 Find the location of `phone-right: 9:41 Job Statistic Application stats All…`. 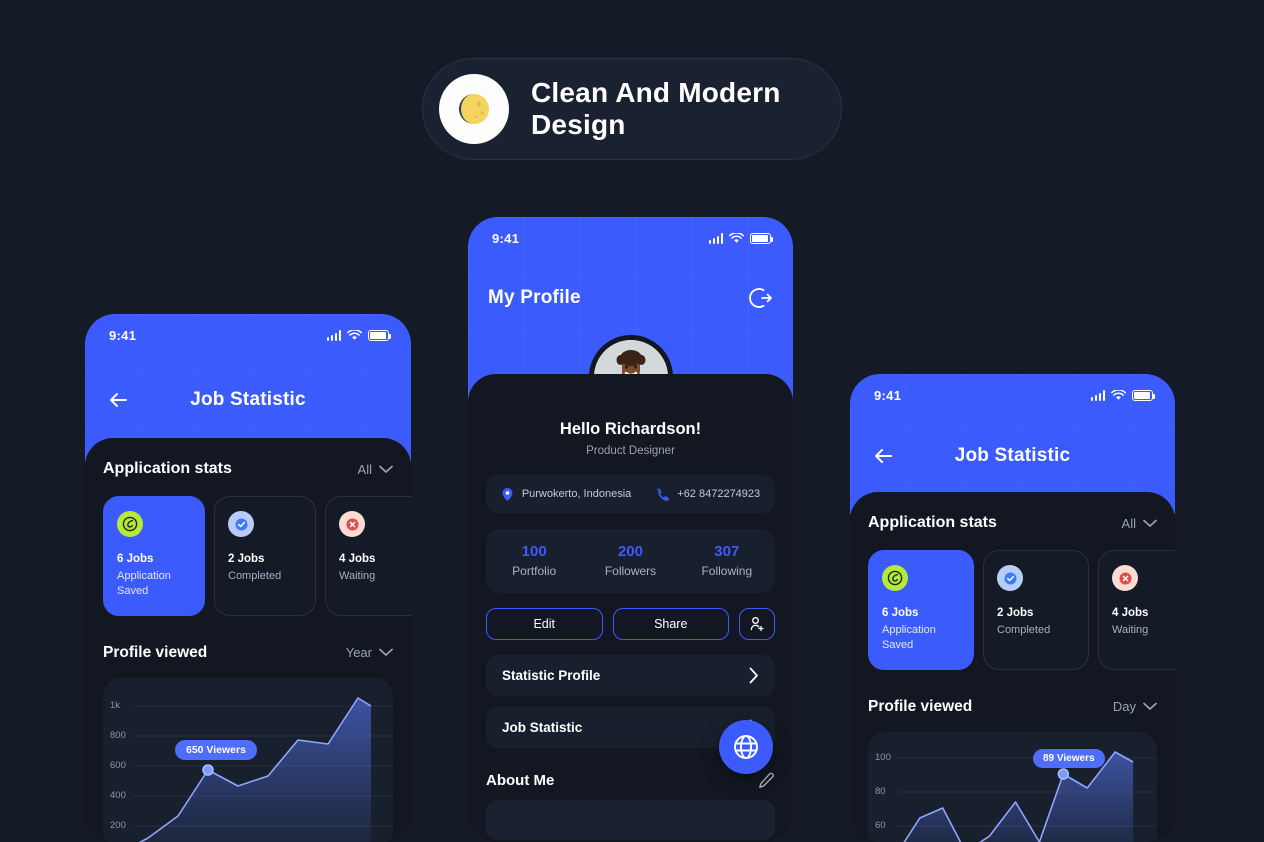

phone-right: 9:41 Job Statistic Application stats All… is located at coordinates (1012, 608).